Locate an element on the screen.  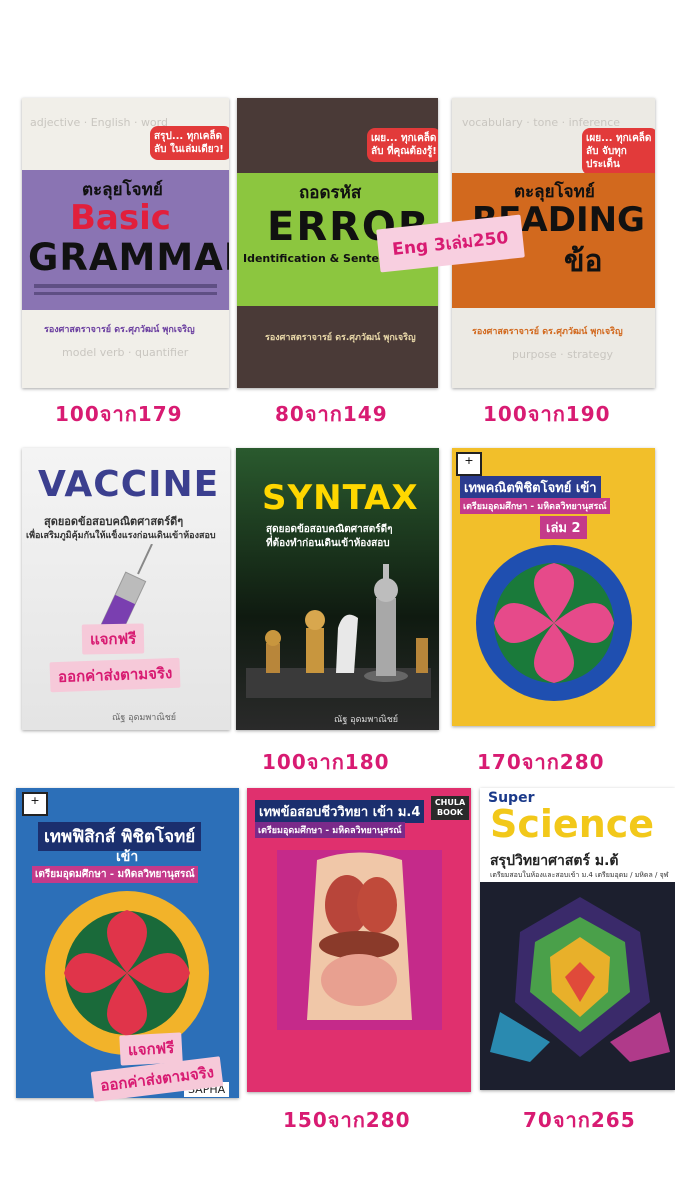
book-title: VACCINE is located at coordinates (129, 484).